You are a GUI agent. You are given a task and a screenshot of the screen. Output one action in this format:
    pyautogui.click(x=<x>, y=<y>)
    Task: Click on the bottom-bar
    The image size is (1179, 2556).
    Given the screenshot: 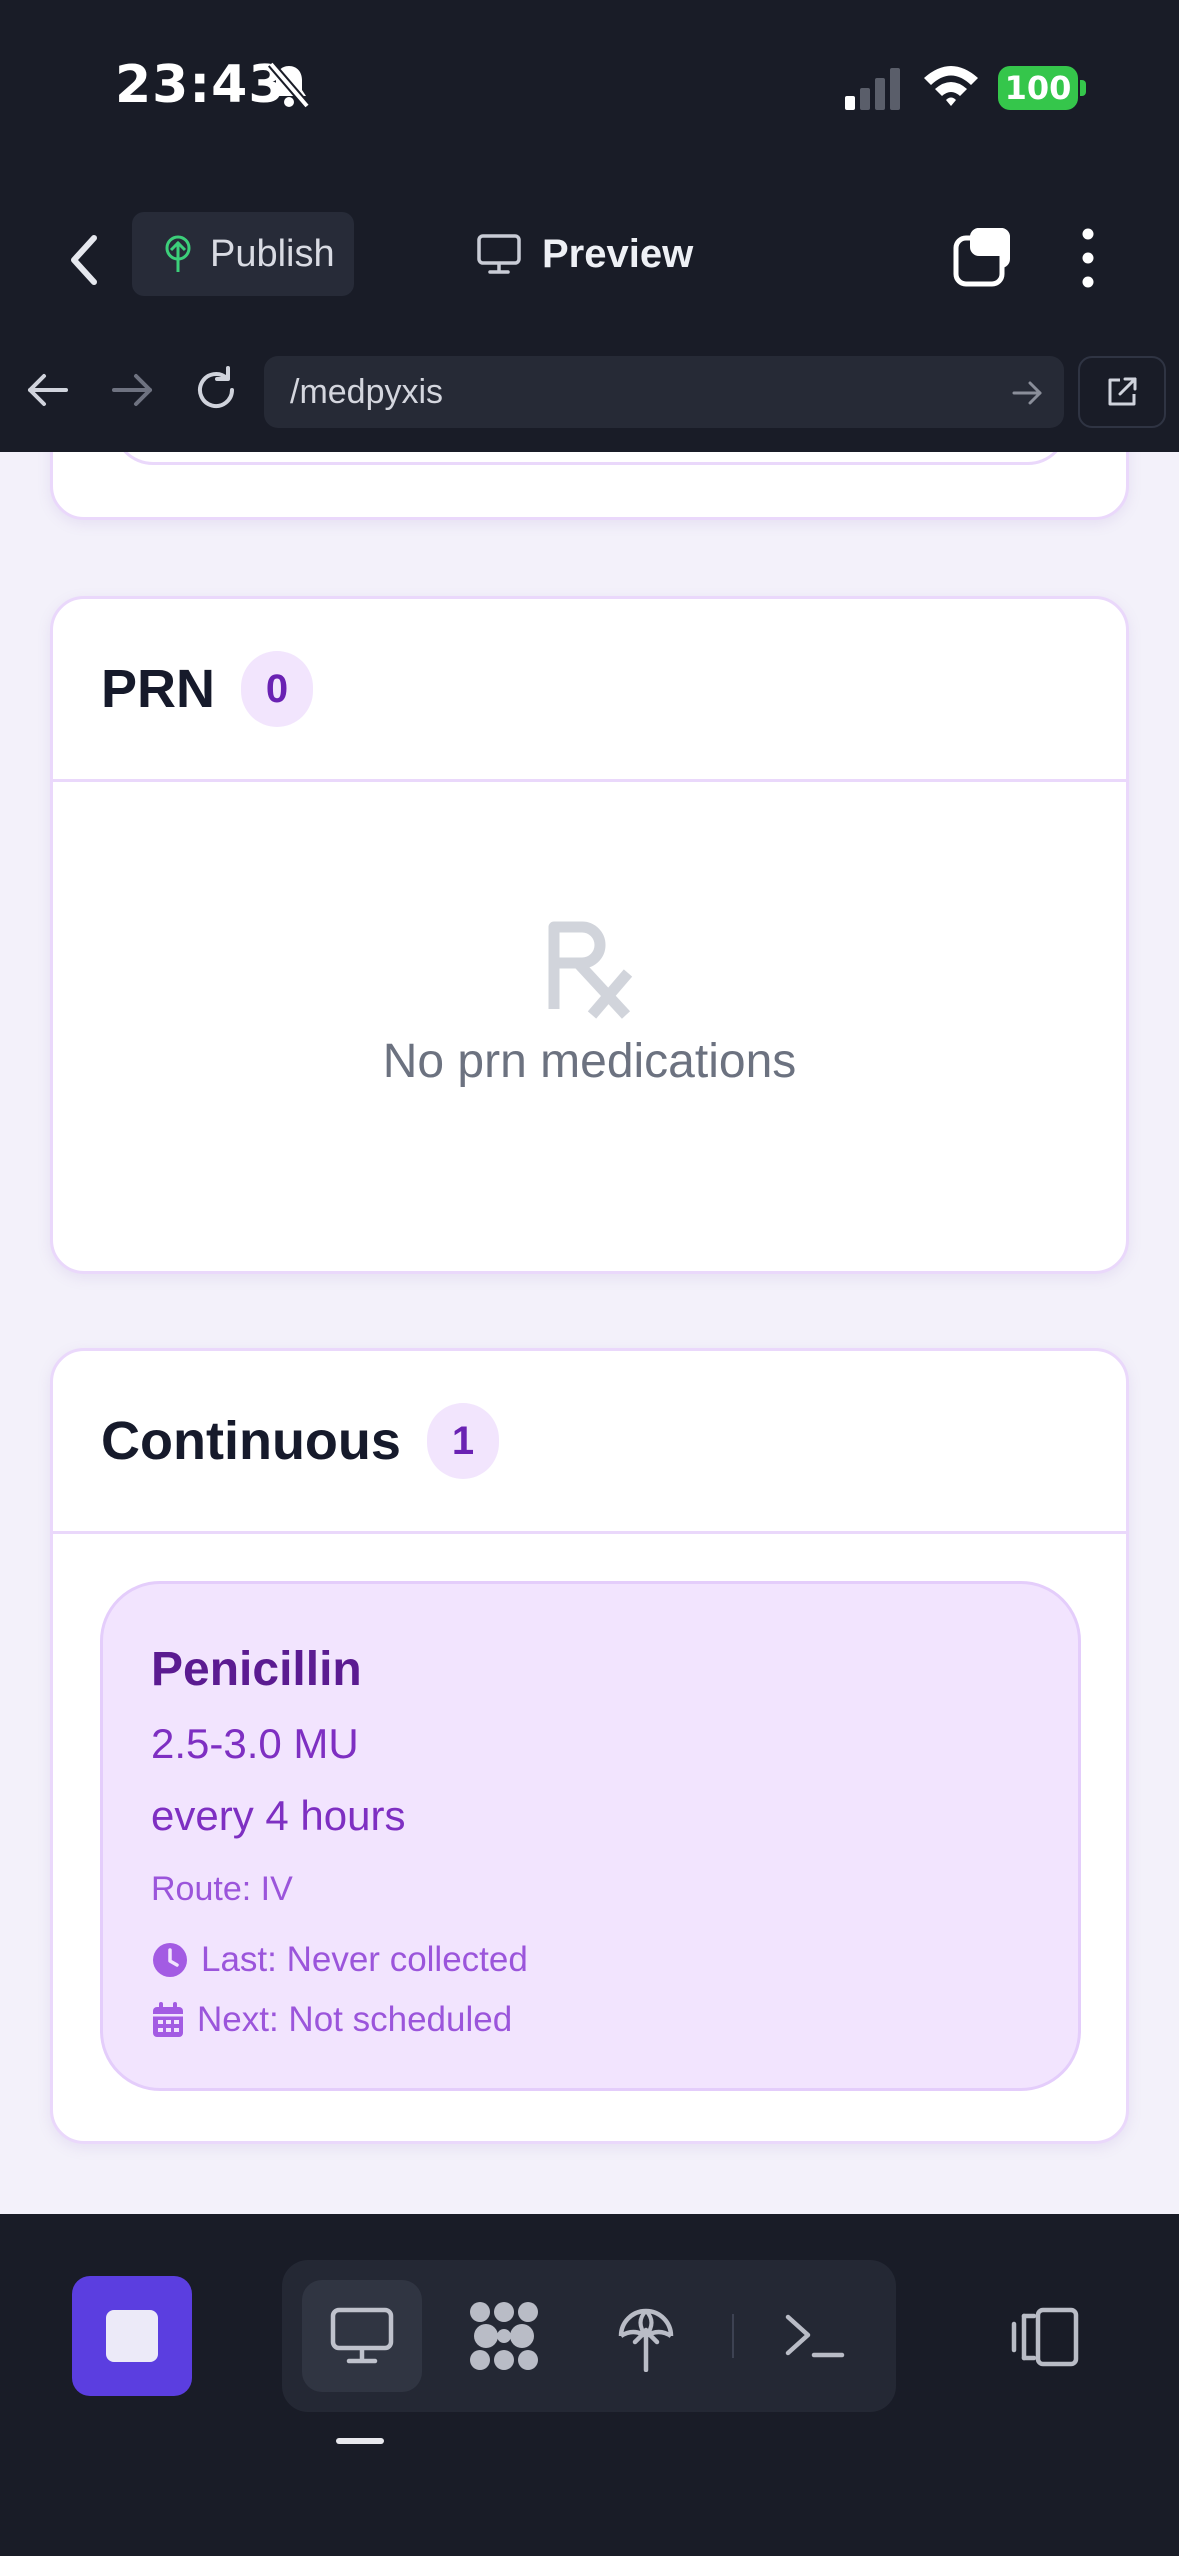 What is the action you would take?
    pyautogui.click(x=589, y=2385)
    